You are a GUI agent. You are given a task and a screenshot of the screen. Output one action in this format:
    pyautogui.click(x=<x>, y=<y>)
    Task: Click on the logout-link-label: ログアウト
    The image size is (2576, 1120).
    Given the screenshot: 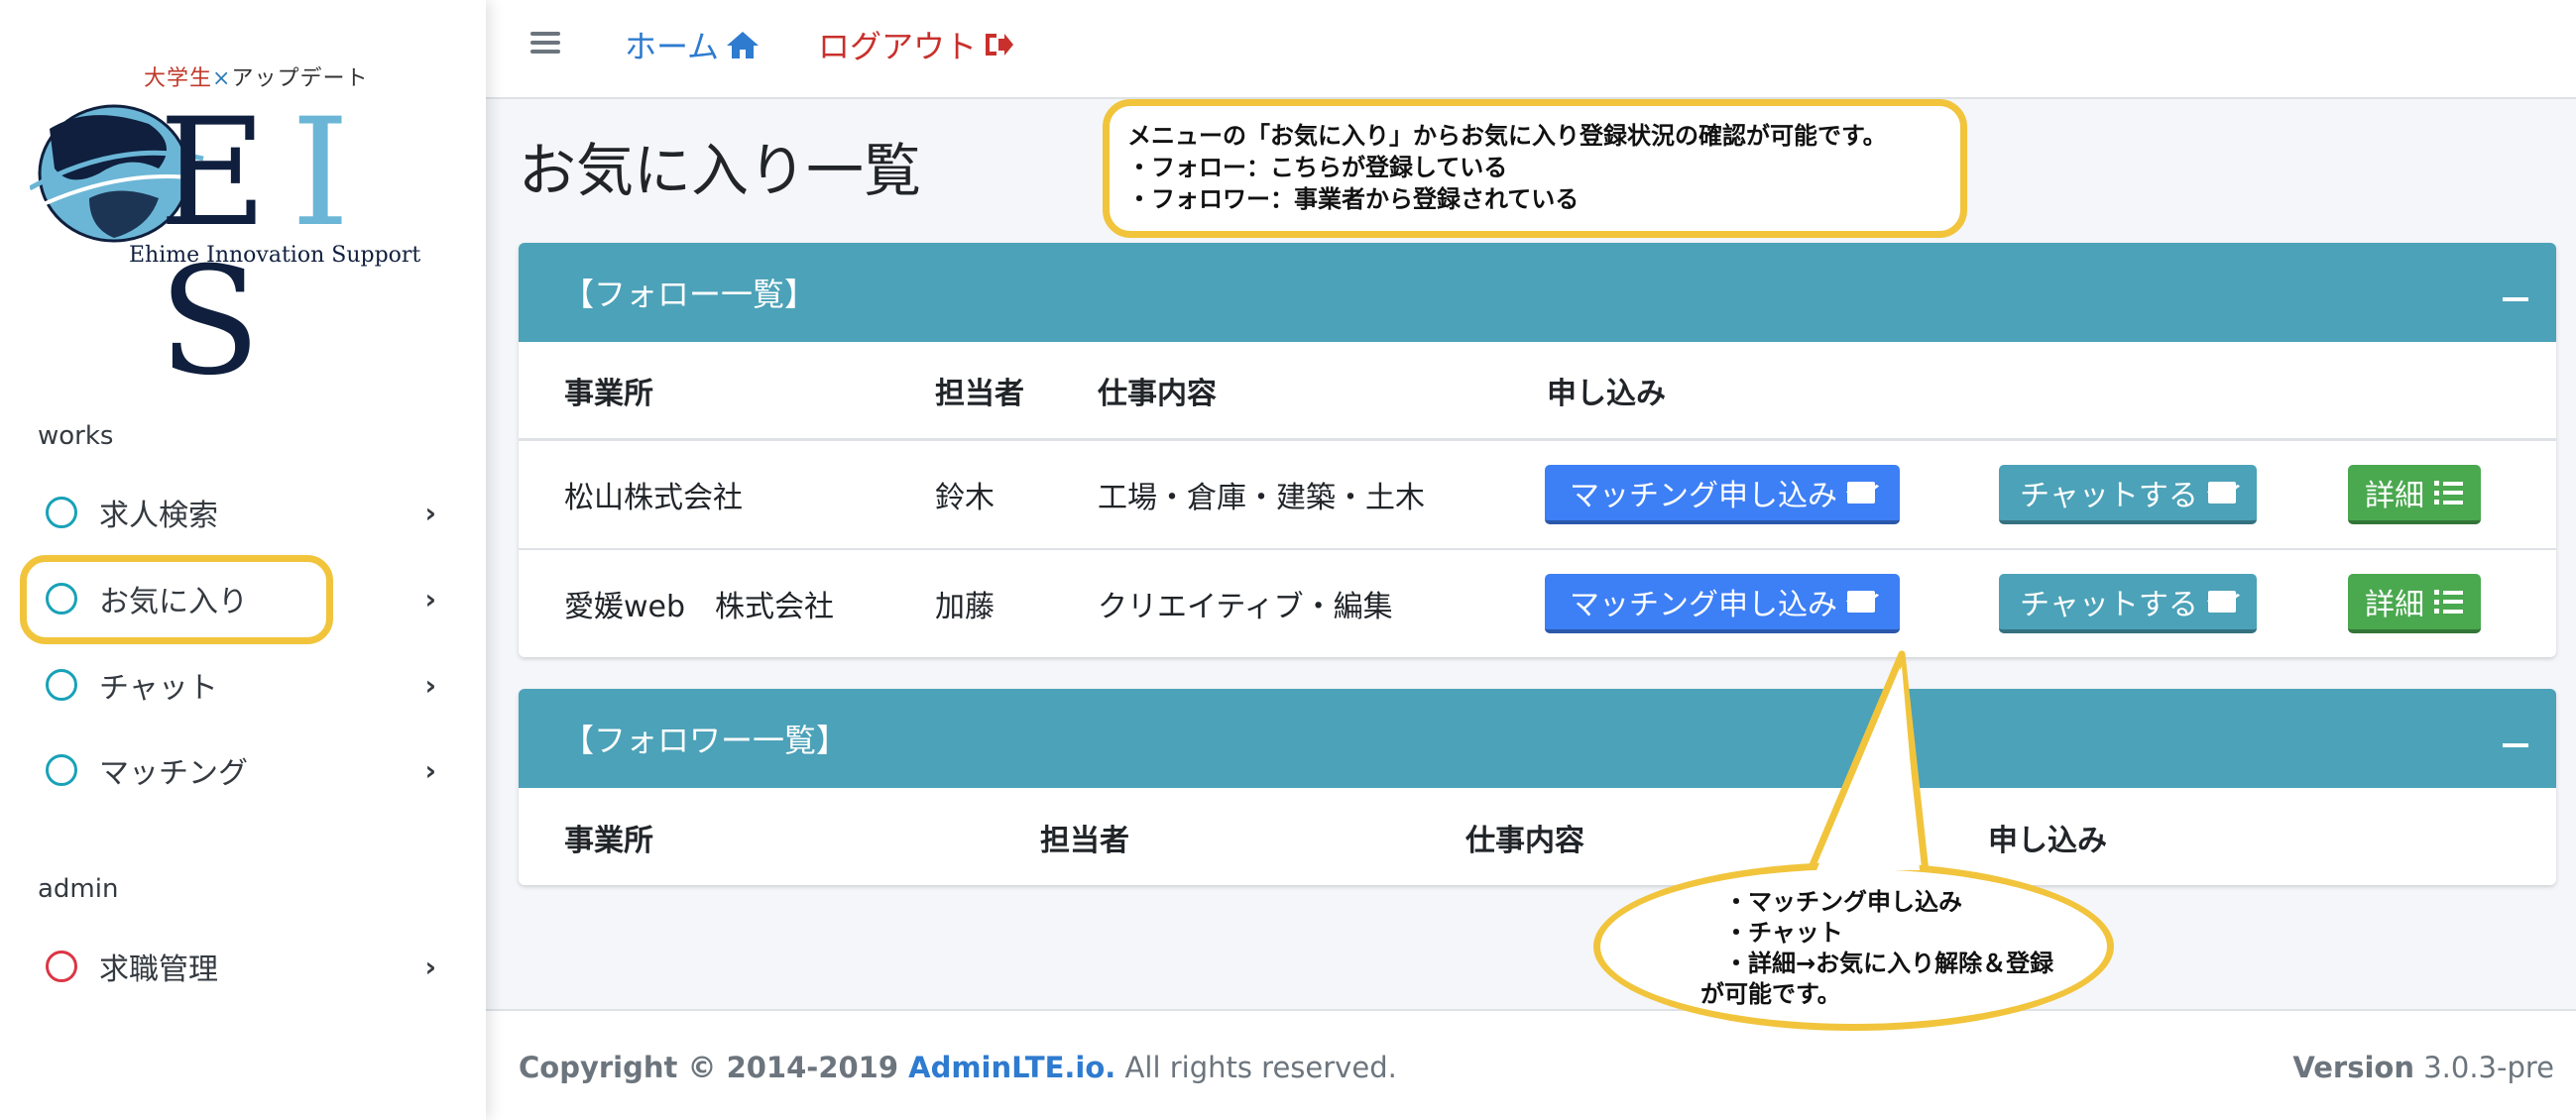 What is the action you would take?
    pyautogui.click(x=898, y=46)
    